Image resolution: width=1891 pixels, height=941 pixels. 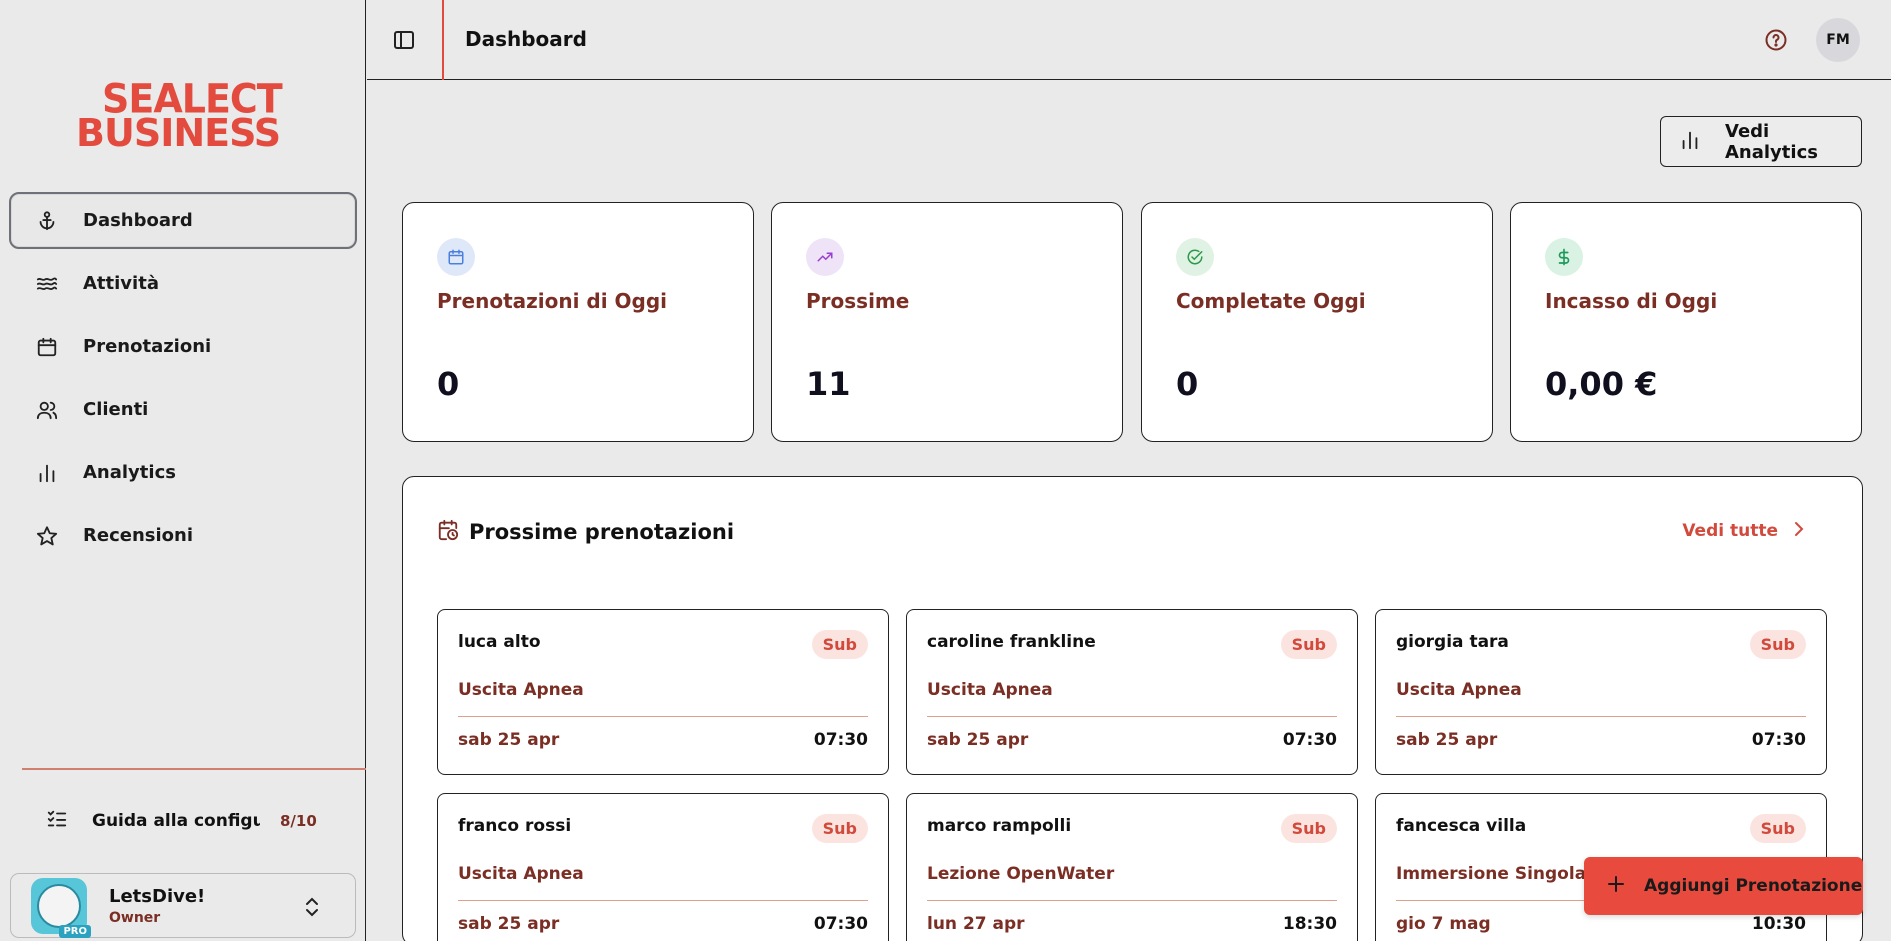 What do you see at coordinates (858, 301) in the screenshot?
I see `stat-title: Prossime` at bounding box center [858, 301].